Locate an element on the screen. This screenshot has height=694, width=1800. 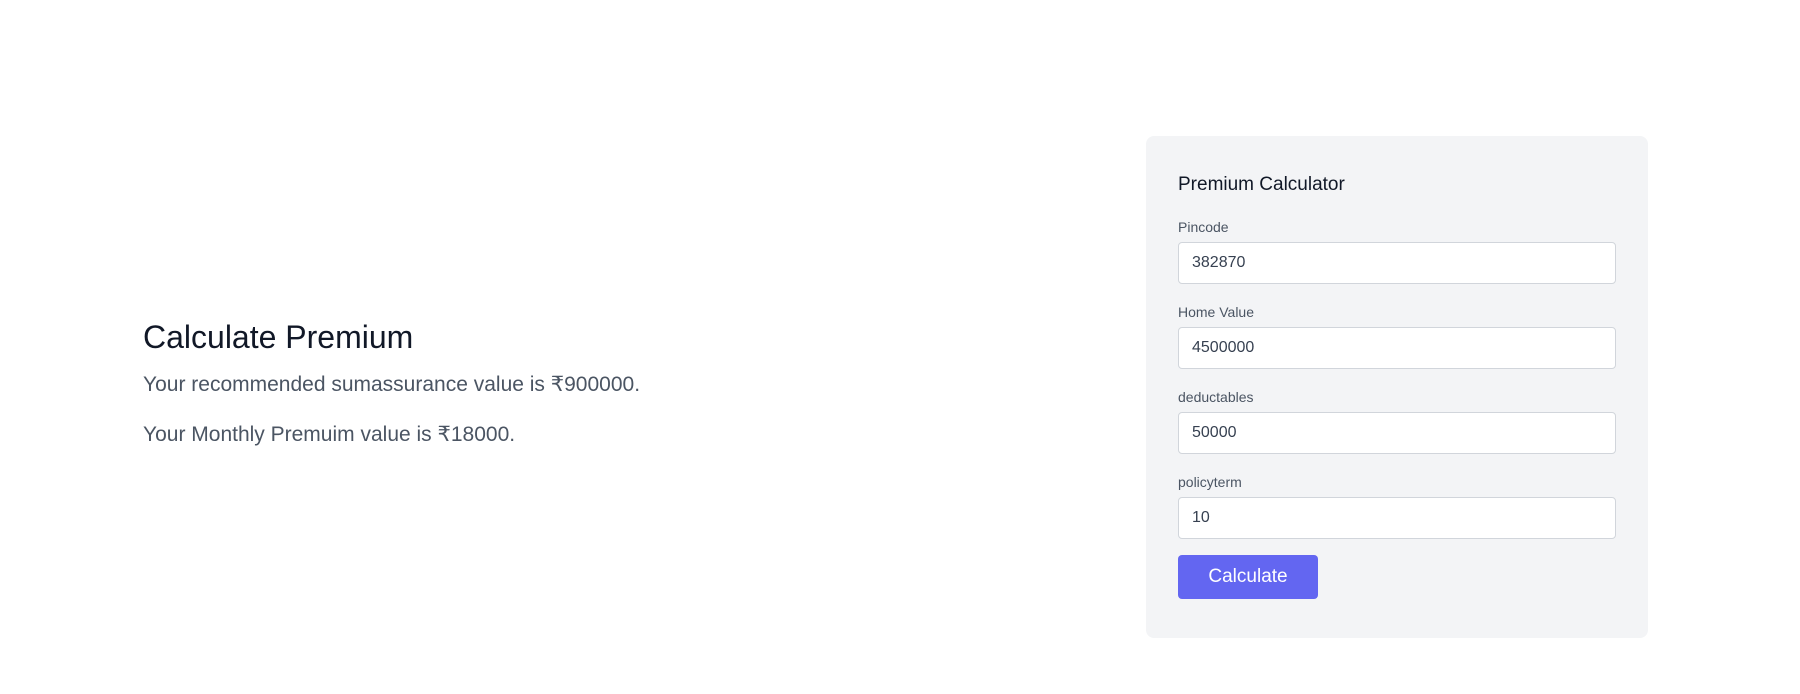
home-value-field: Home Value is located at coordinates (1397, 336).